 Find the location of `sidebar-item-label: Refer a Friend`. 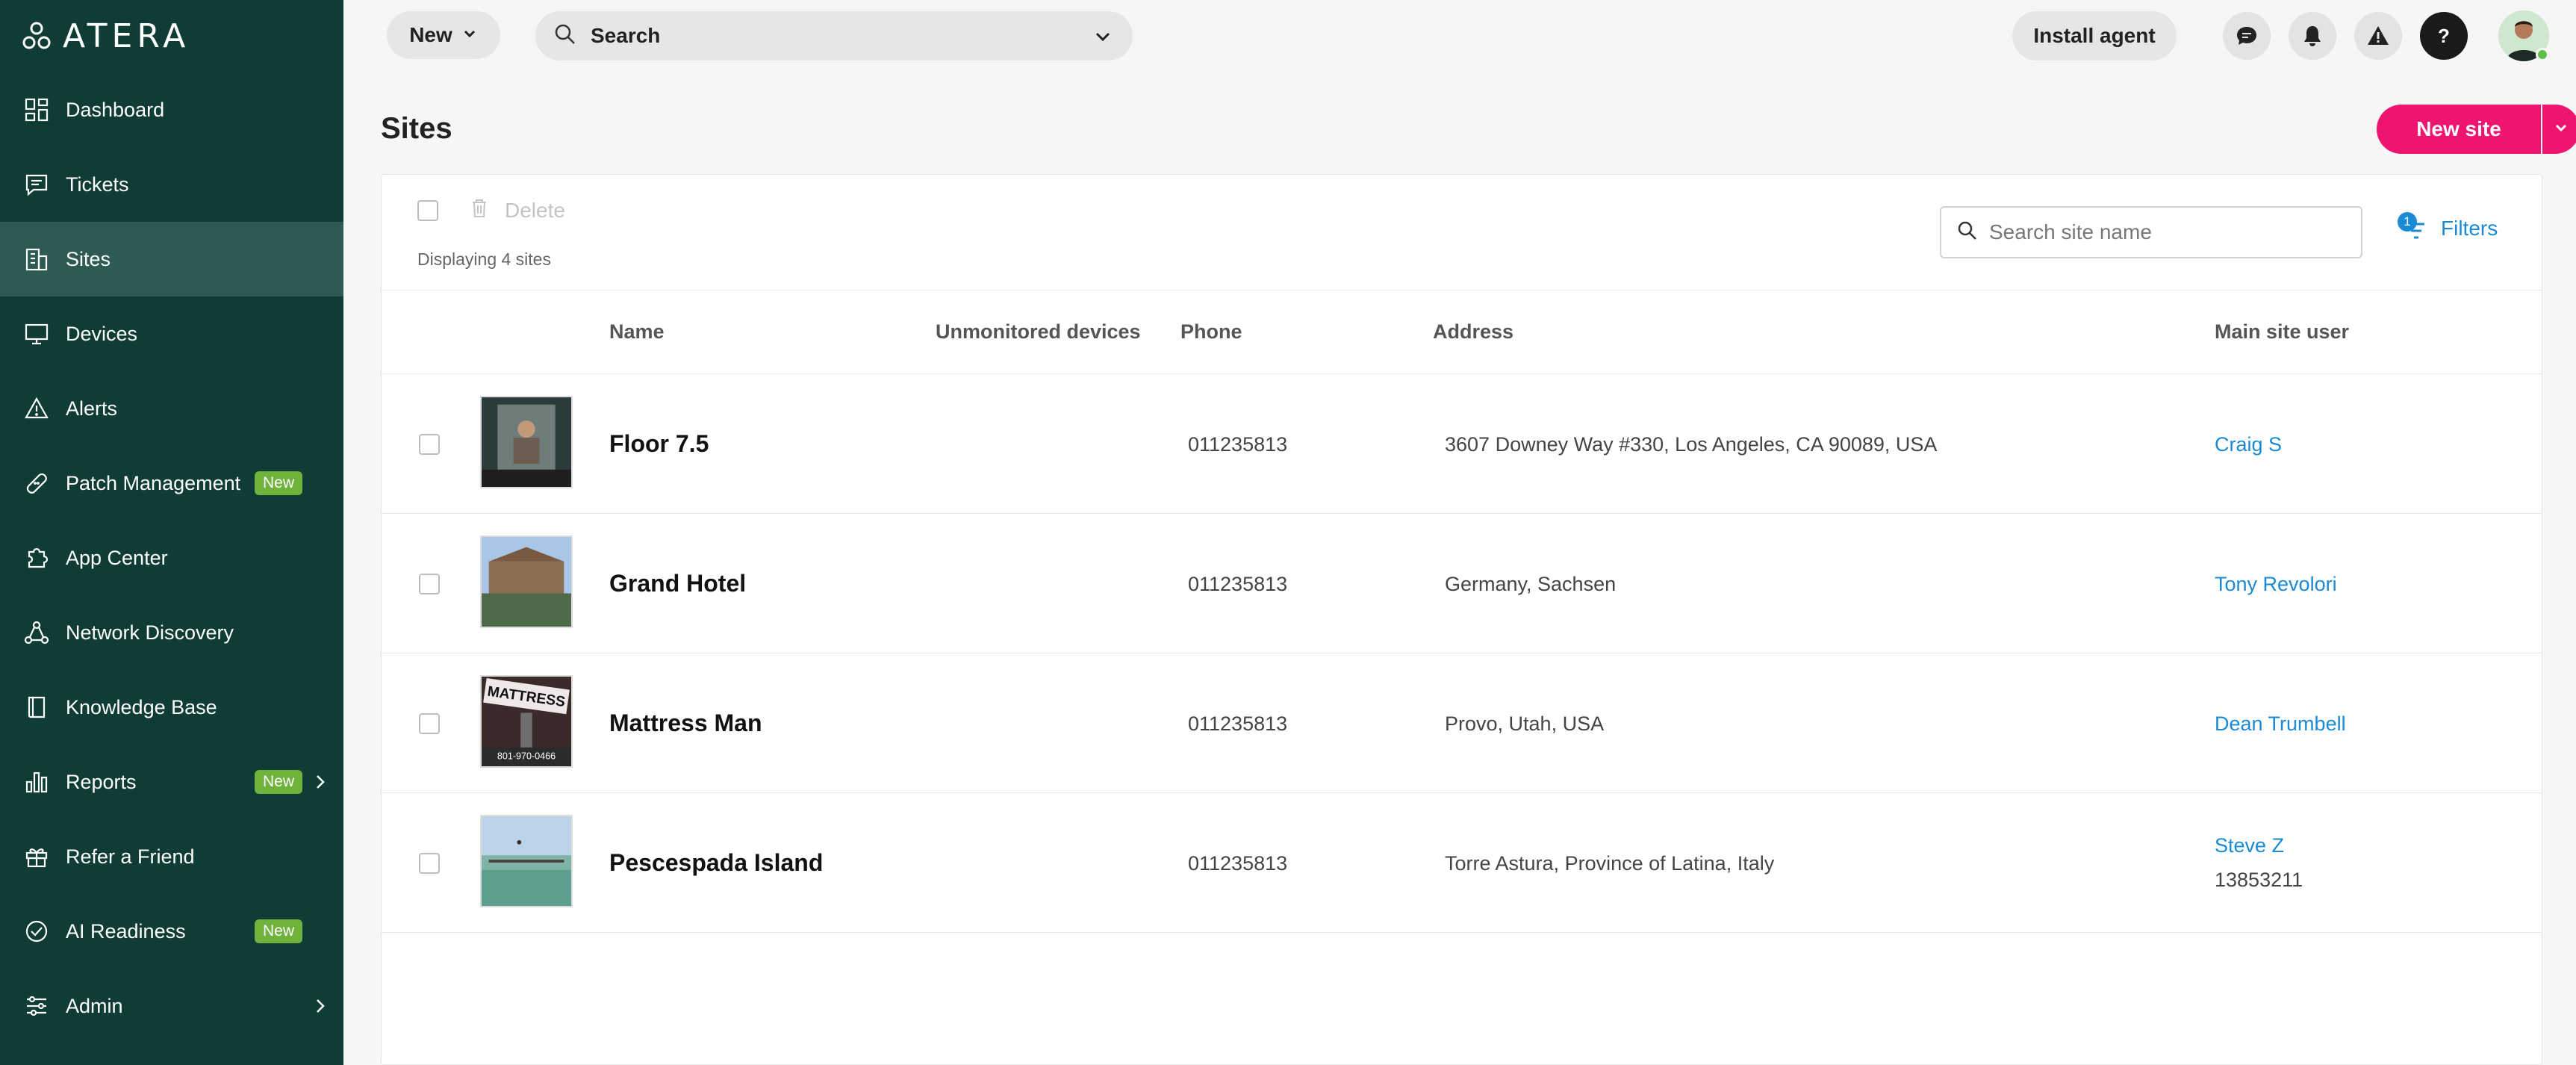

sidebar-item-label: Refer a Friend is located at coordinates (130, 856).